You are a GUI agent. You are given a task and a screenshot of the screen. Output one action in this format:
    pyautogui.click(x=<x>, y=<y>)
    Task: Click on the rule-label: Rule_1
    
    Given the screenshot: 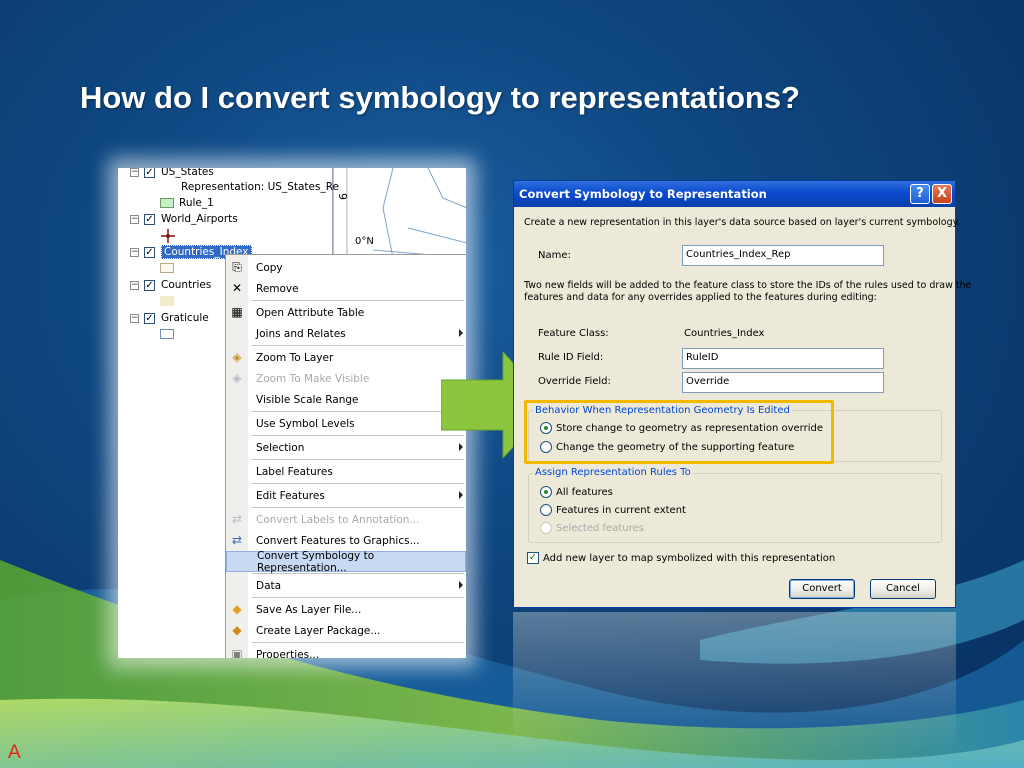 What is the action you would take?
    pyautogui.click(x=196, y=203)
    